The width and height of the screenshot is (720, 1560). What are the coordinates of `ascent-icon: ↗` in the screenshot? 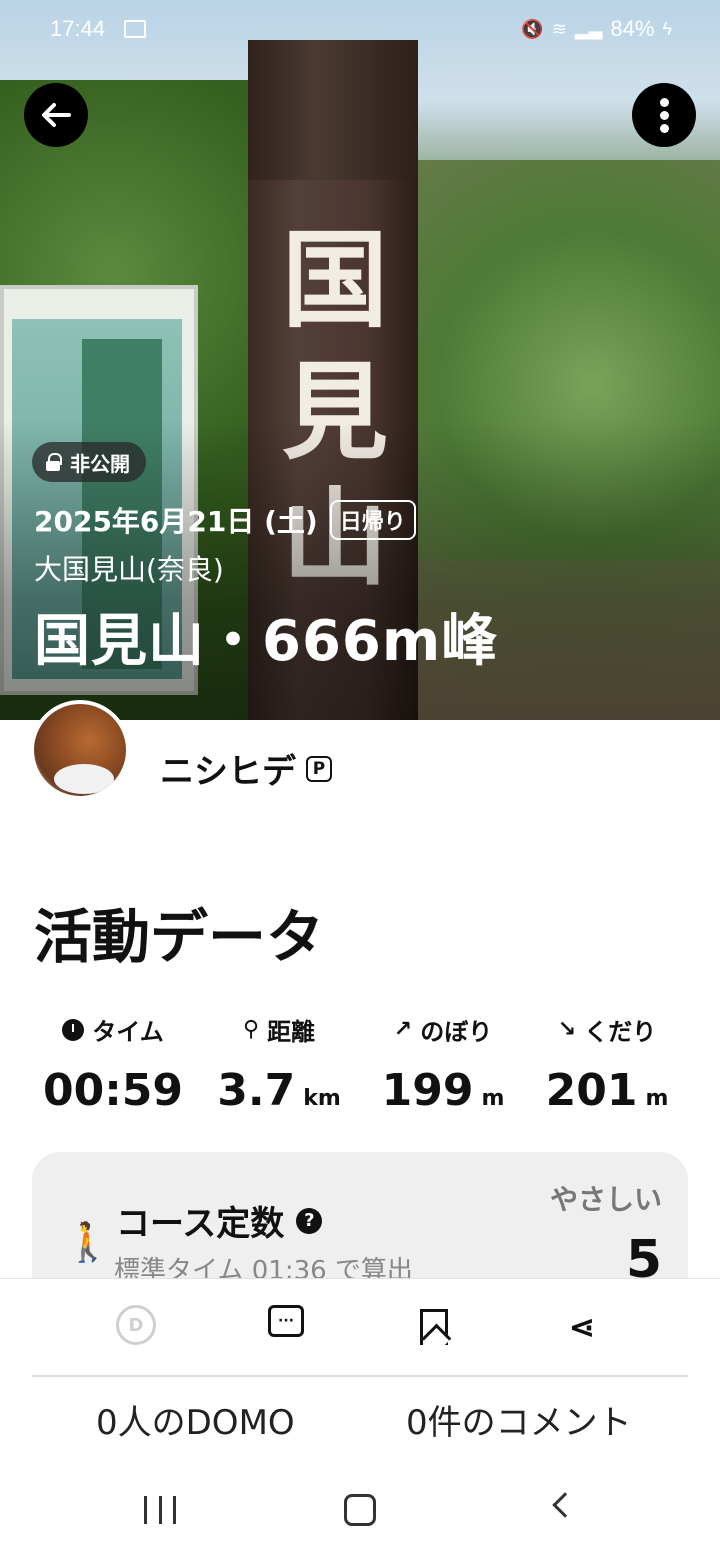 It's located at (403, 1029).